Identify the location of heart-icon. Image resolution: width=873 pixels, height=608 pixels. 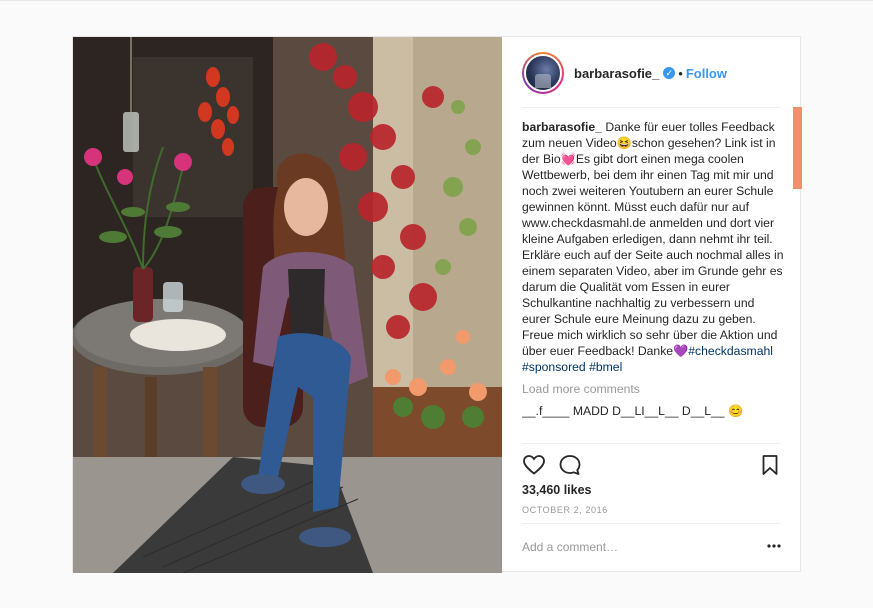
(534, 465).